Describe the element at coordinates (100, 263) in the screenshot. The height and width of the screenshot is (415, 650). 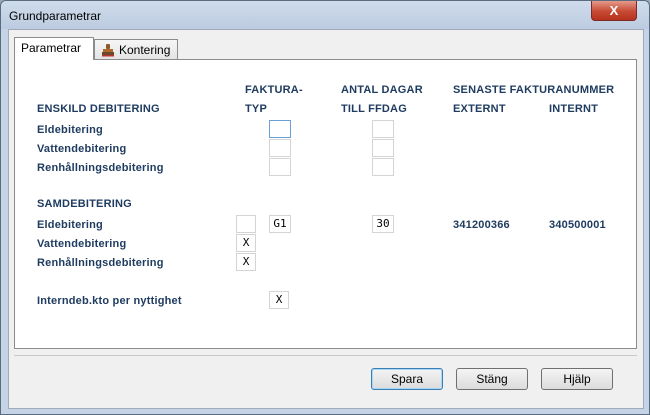
I see `sam-label-renhallning: Renhållningsdebitering` at that location.